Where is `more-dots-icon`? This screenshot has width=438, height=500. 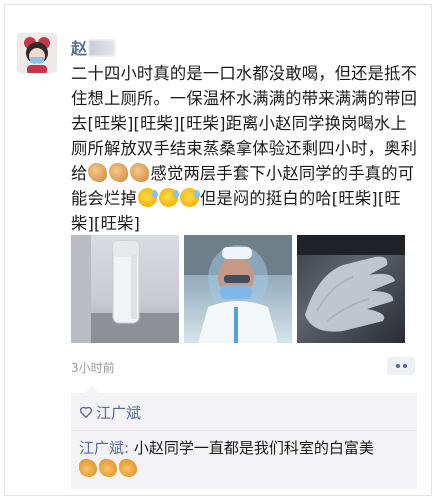
more-dots-icon is located at coordinates (401, 366).